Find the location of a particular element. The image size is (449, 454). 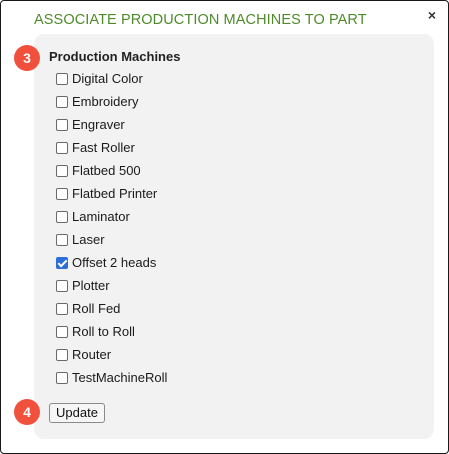

machine-item-testmachineroll: TestMachineRoll is located at coordinates (111, 377).